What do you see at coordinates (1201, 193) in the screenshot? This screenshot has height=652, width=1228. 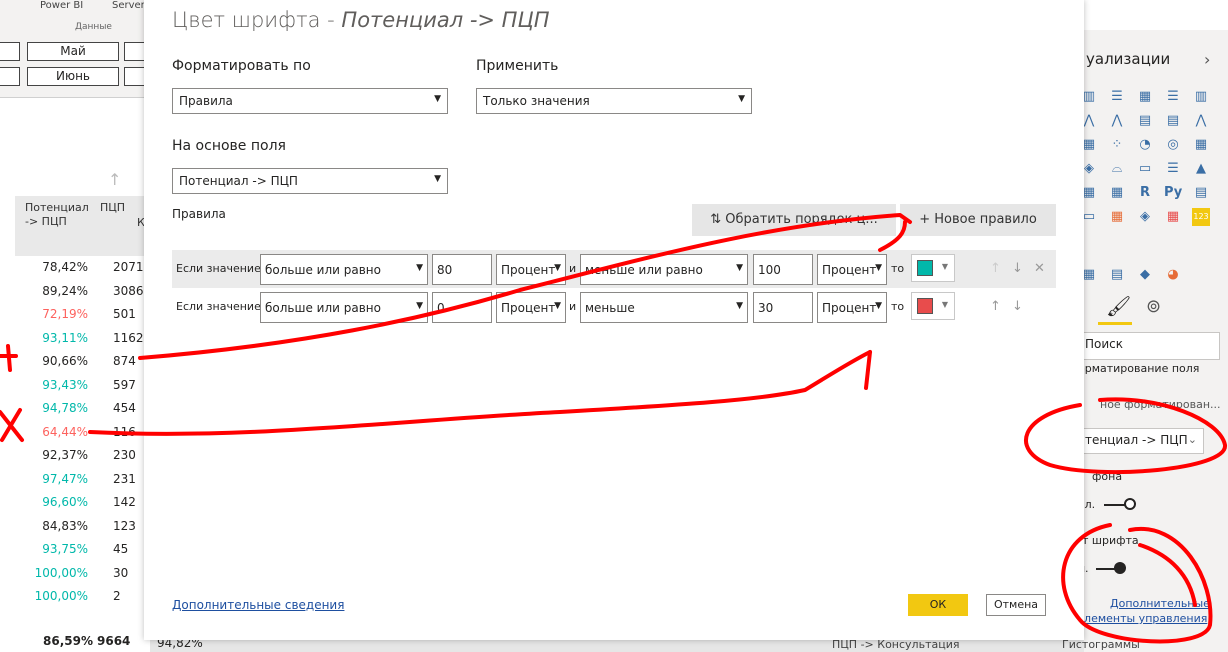 I see `key-influencers-icon: ▤` at bounding box center [1201, 193].